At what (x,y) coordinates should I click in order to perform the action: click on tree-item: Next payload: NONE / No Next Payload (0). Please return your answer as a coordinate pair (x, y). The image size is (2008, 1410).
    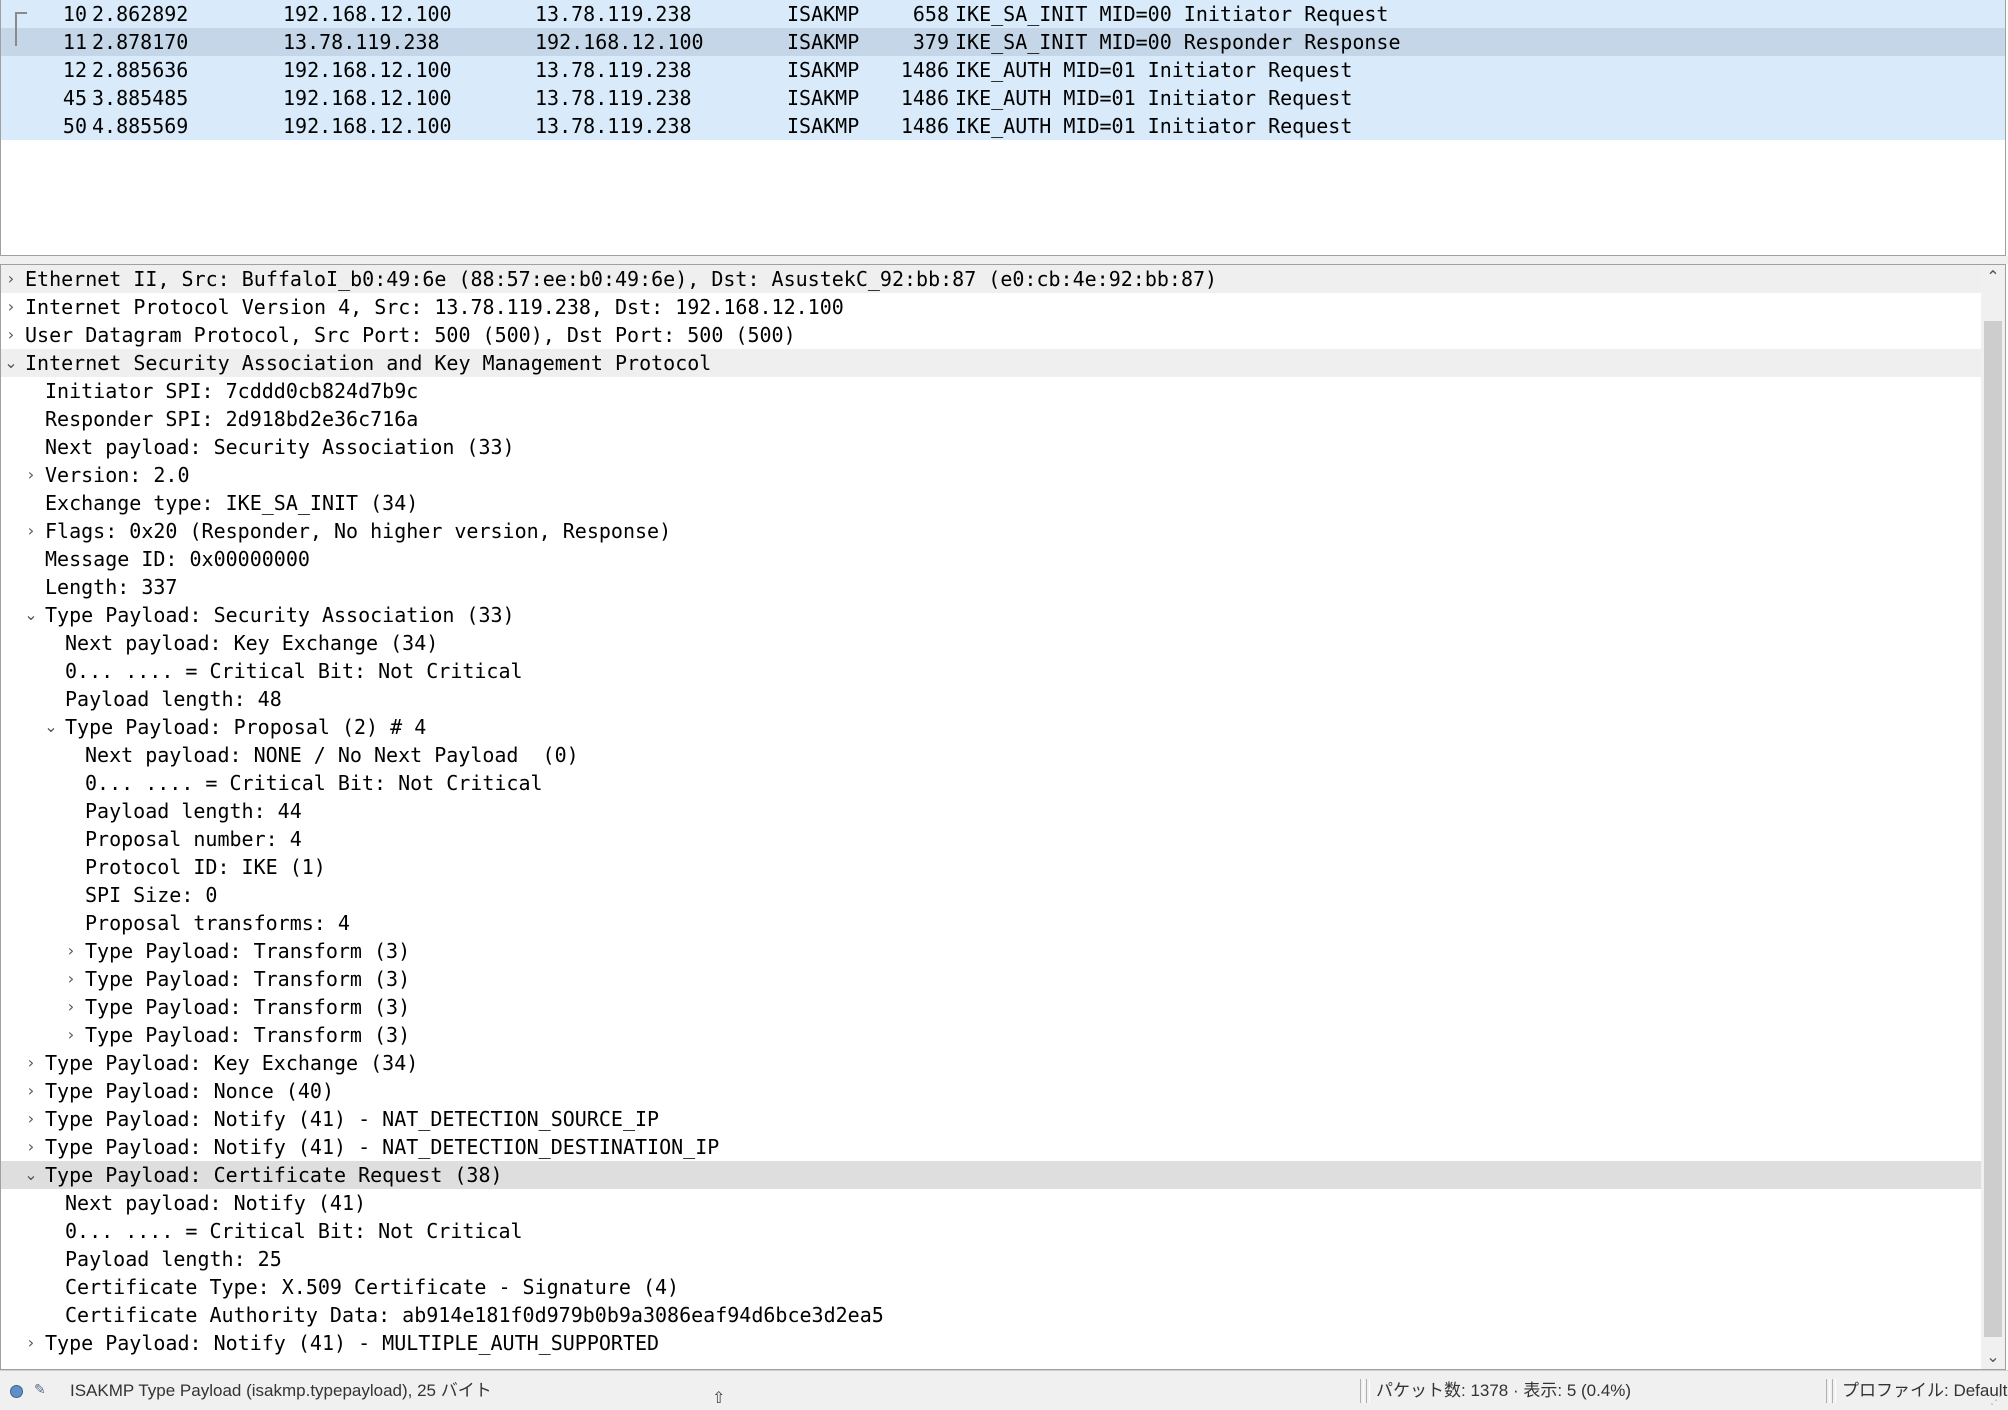
    Looking at the image, I should click on (991, 755).